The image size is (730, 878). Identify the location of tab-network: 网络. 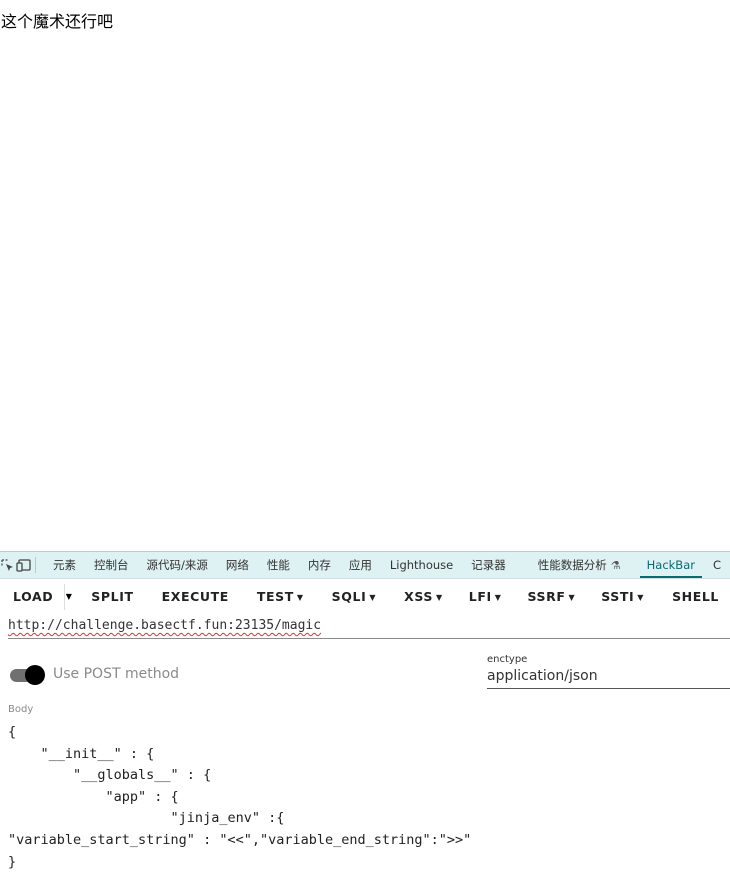
(237, 565).